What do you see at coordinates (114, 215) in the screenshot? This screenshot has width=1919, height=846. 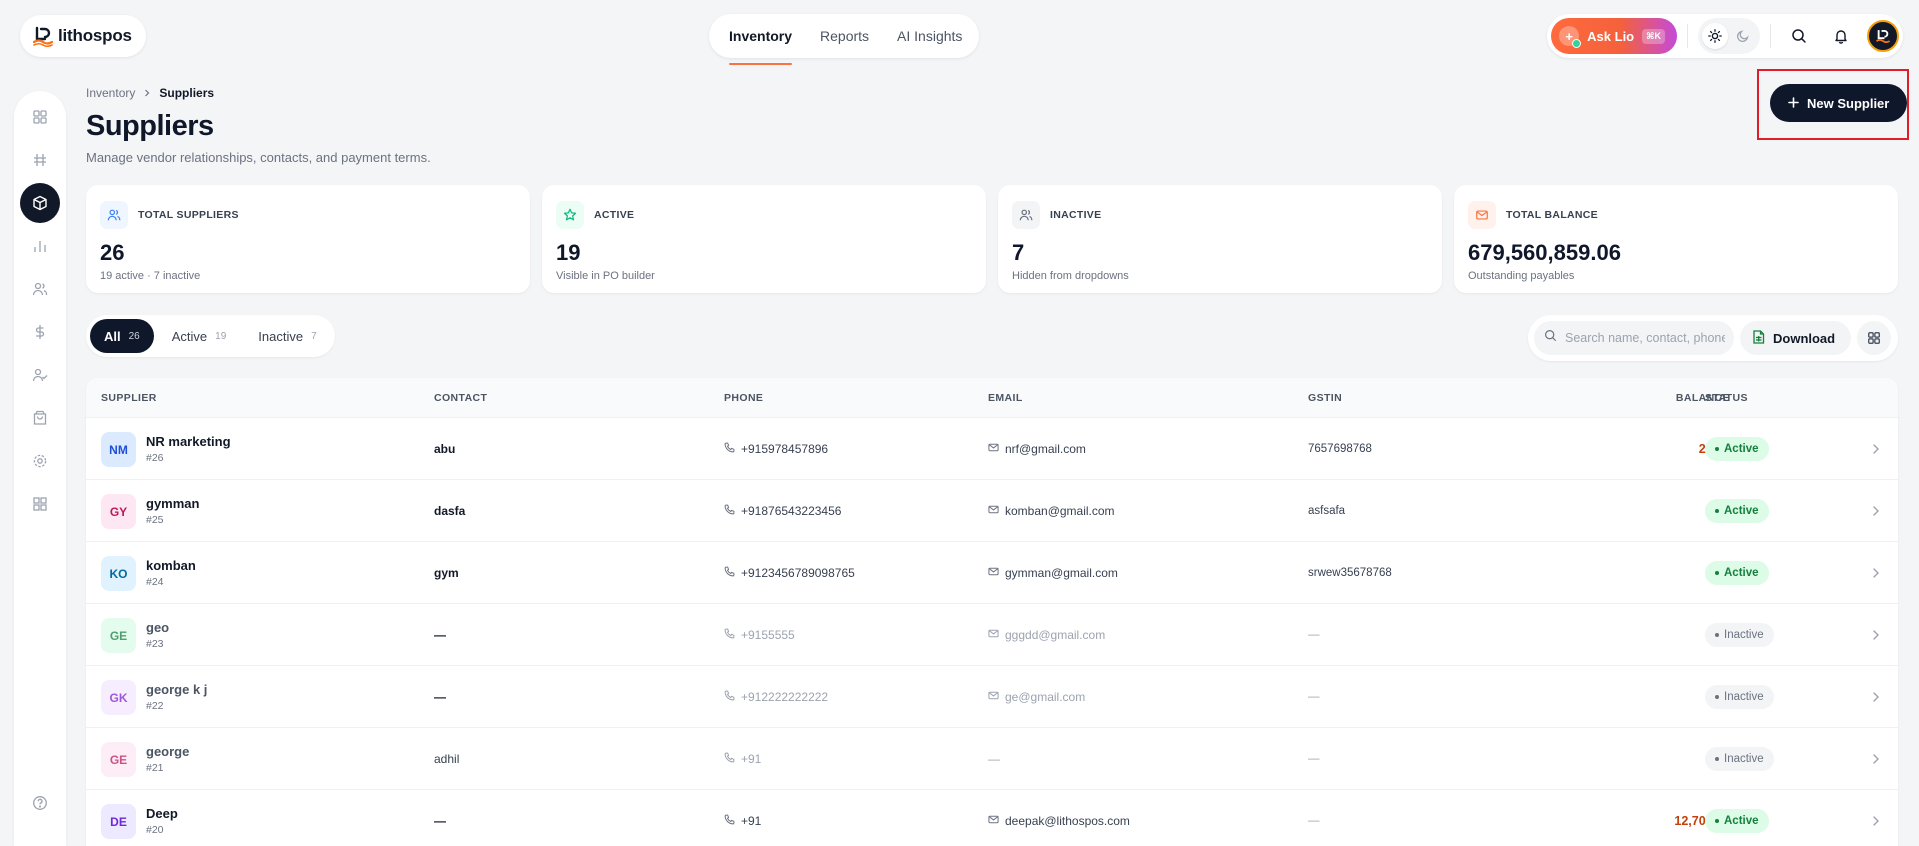 I see `users-icon` at bounding box center [114, 215].